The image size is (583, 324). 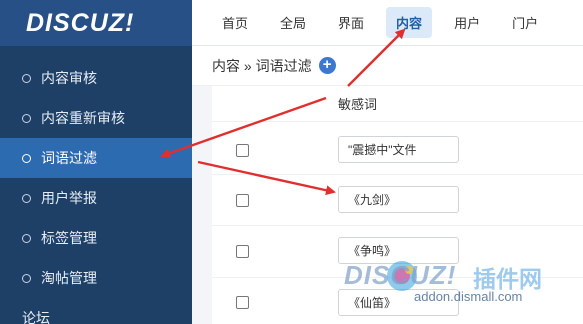 I want to click on breadcrumb-text: 内容 » 词语过滤, so click(x=262, y=65).